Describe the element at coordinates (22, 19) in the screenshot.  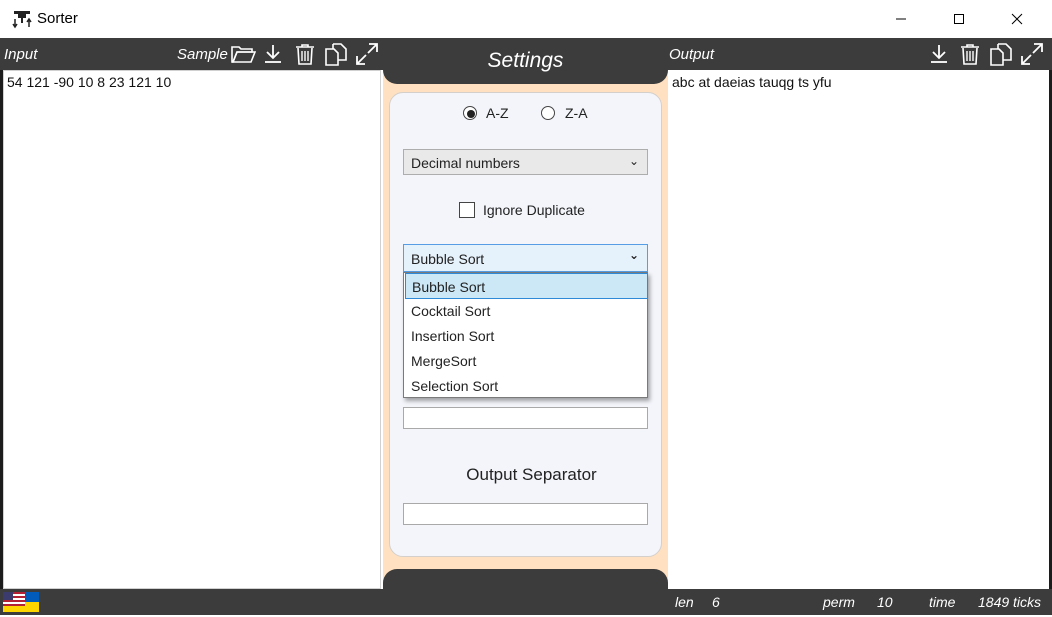
I see `app-icon` at that location.